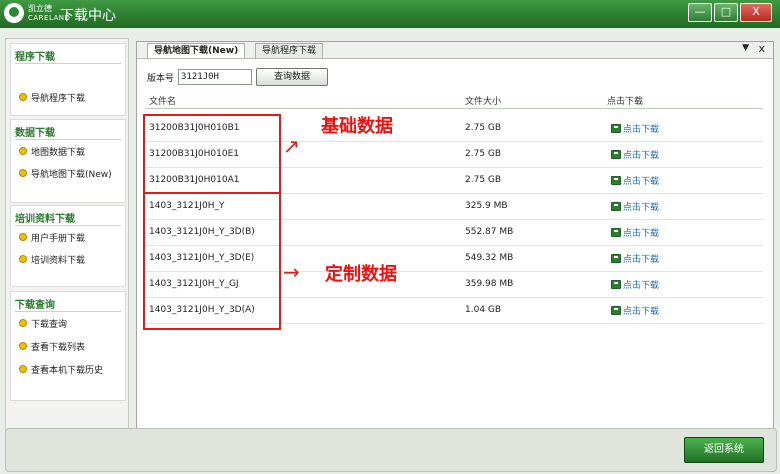 The image size is (780, 474). I want to click on column-header-download: 点击下载, so click(625, 102).